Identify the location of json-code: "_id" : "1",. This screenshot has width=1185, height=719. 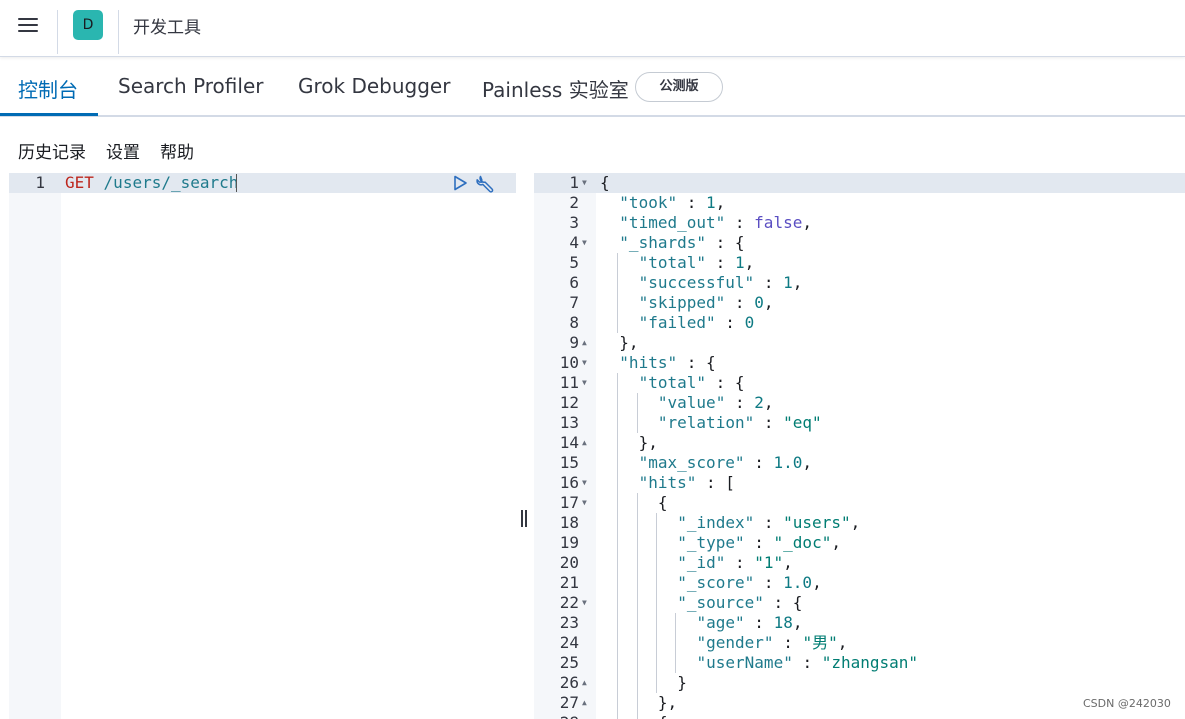
(735, 563).